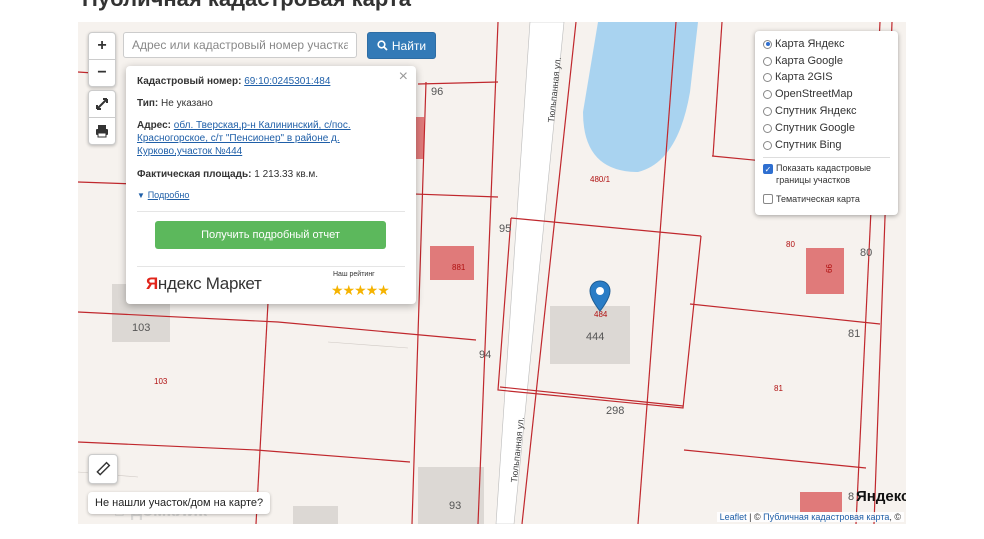 The height and width of the screenshot is (539, 984). I want to click on layer-option: Спутник Bing, so click(802, 145).